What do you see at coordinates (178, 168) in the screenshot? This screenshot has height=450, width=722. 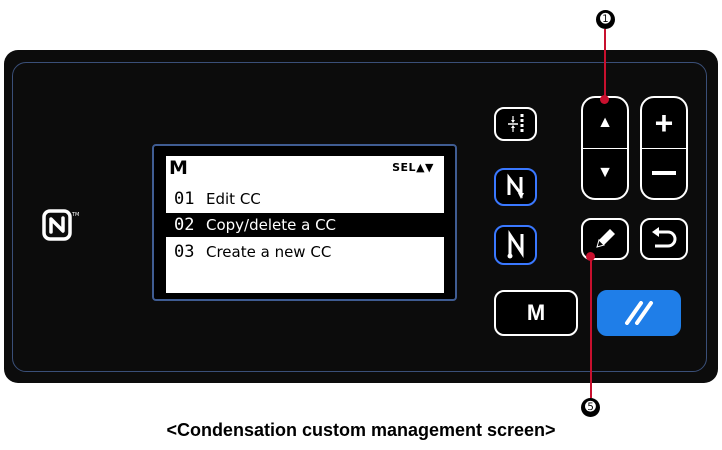 I see `screen-title: M` at bounding box center [178, 168].